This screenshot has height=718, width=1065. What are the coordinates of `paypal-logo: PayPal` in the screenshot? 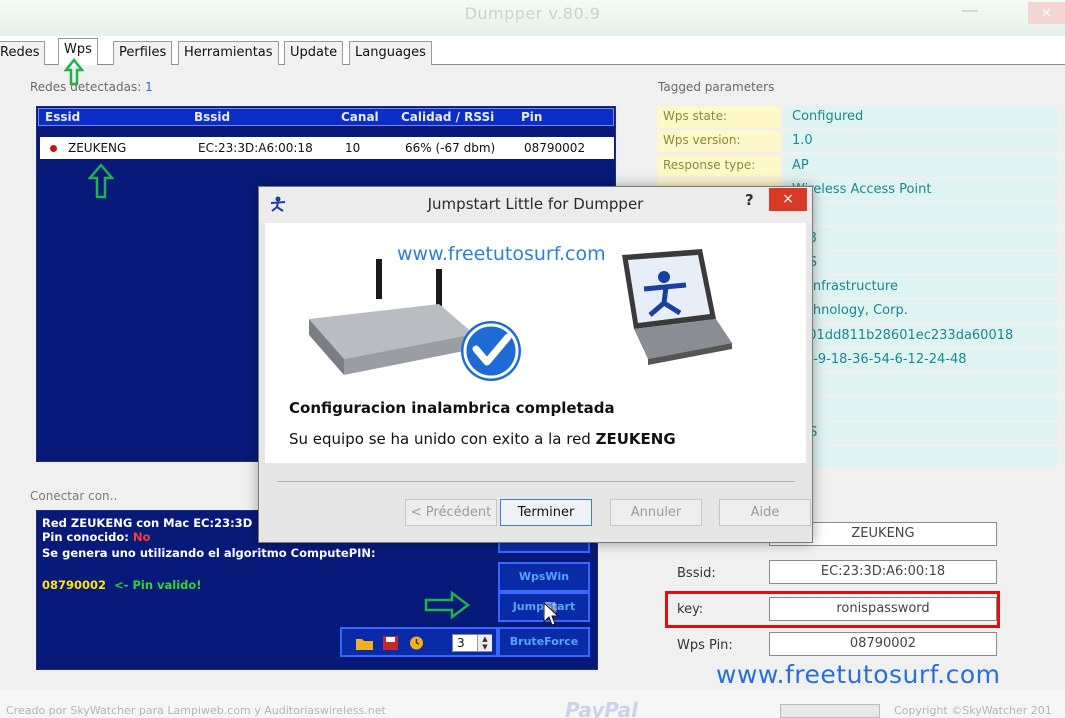 It's located at (601, 708).